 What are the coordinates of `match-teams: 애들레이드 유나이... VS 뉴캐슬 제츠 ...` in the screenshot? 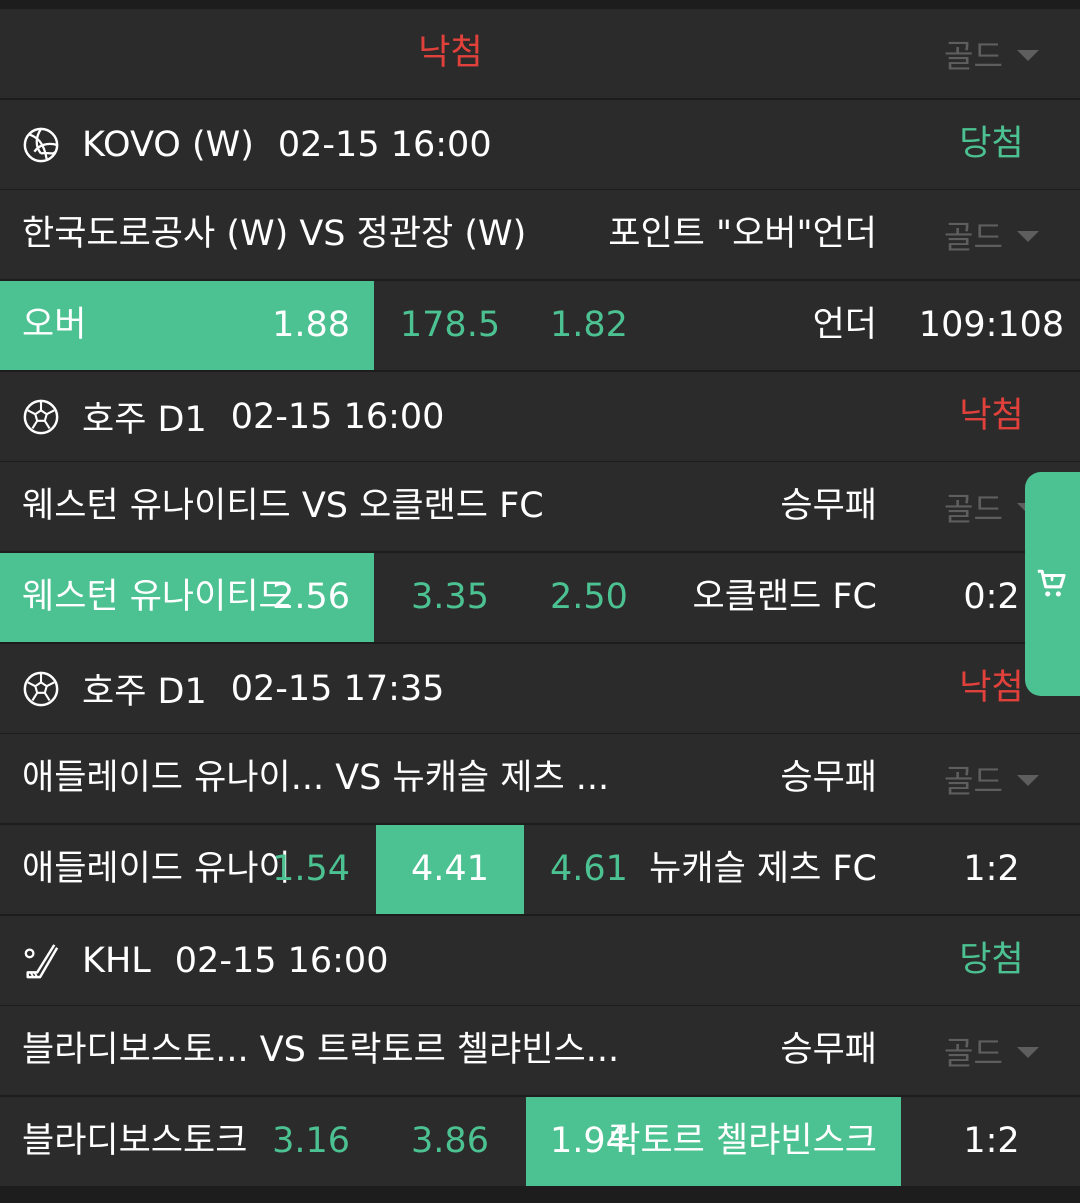 It's located at (316, 778).